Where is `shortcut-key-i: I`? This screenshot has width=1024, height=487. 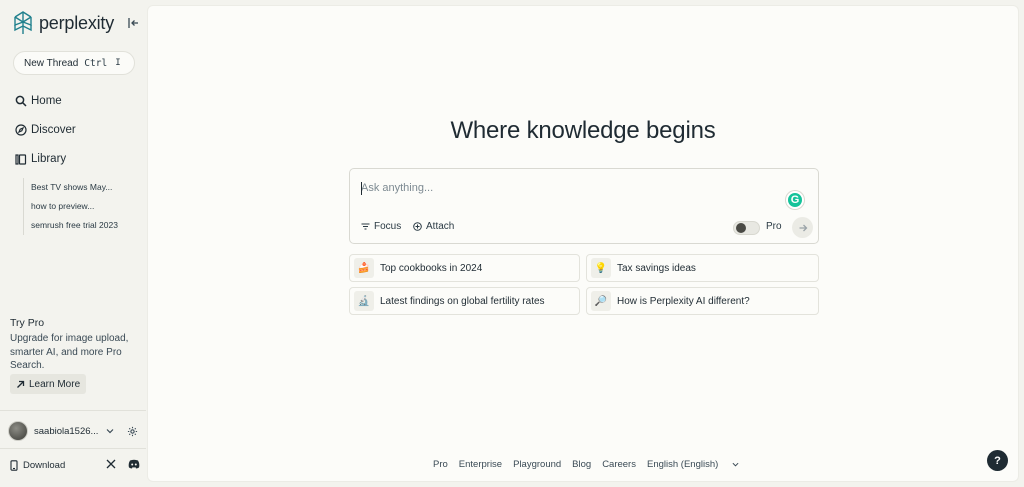
shortcut-key-i: I is located at coordinates (118, 63).